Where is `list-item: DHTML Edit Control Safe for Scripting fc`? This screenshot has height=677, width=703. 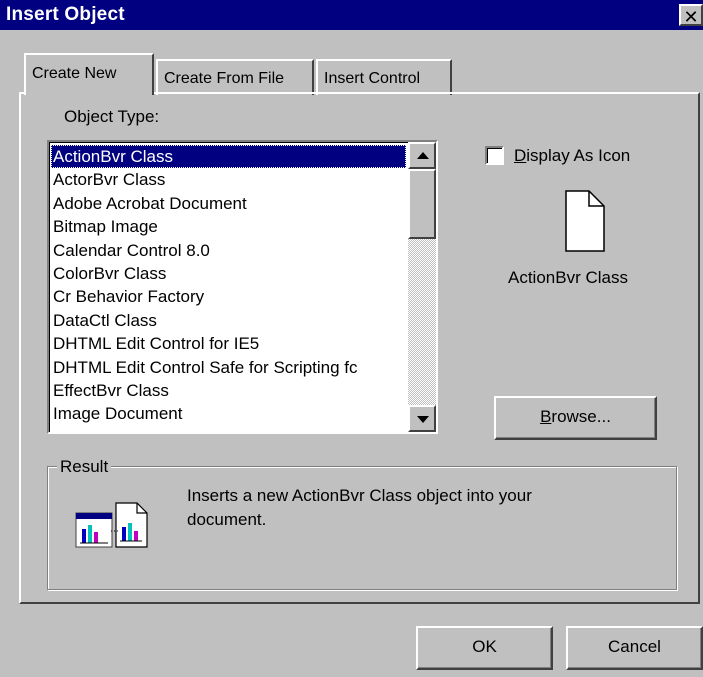 list-item: DHTML Edit Control Safe for Scripting fc is located at coordinates (228, 367).